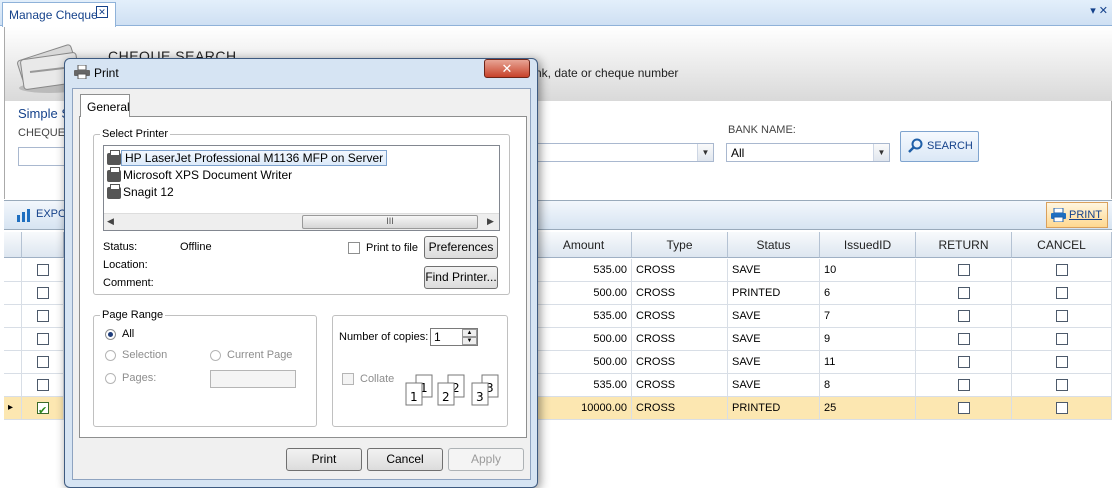  Describe the element at coordinates (110, 334) in the screenshot. I see `range-all-radio` at that location.